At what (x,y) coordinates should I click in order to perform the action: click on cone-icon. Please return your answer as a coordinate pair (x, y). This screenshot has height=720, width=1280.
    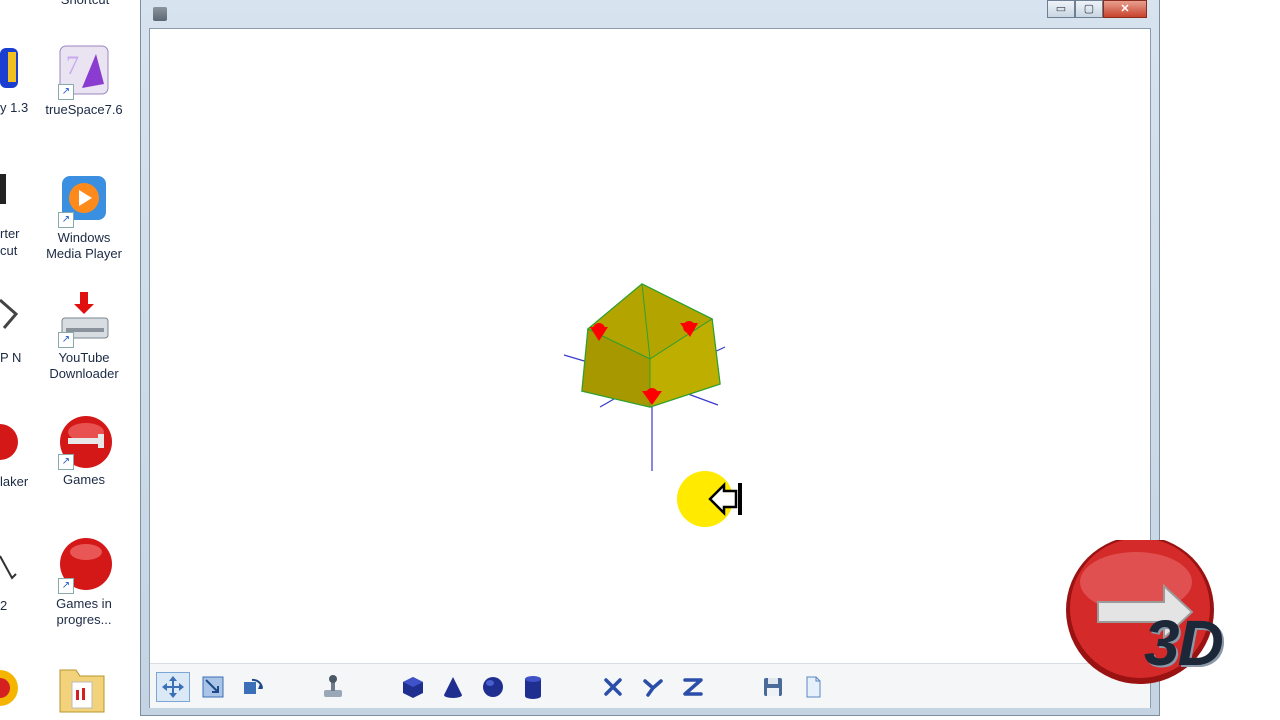
    Looking at the image, I should click on (453, 687).